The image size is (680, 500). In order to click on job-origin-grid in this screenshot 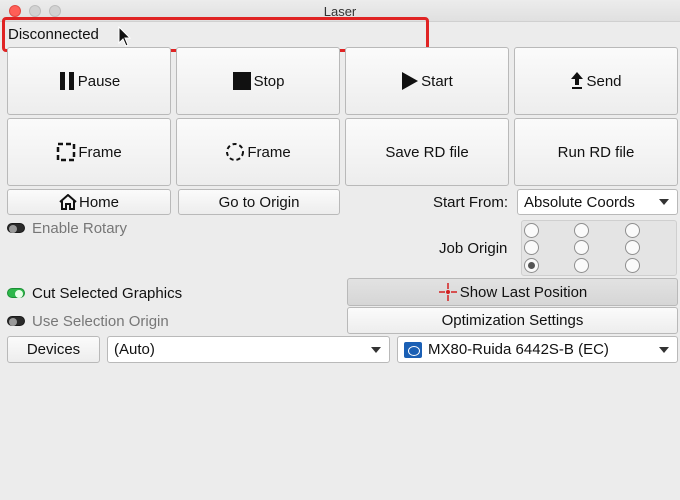, I will do `click(599, 248)`.